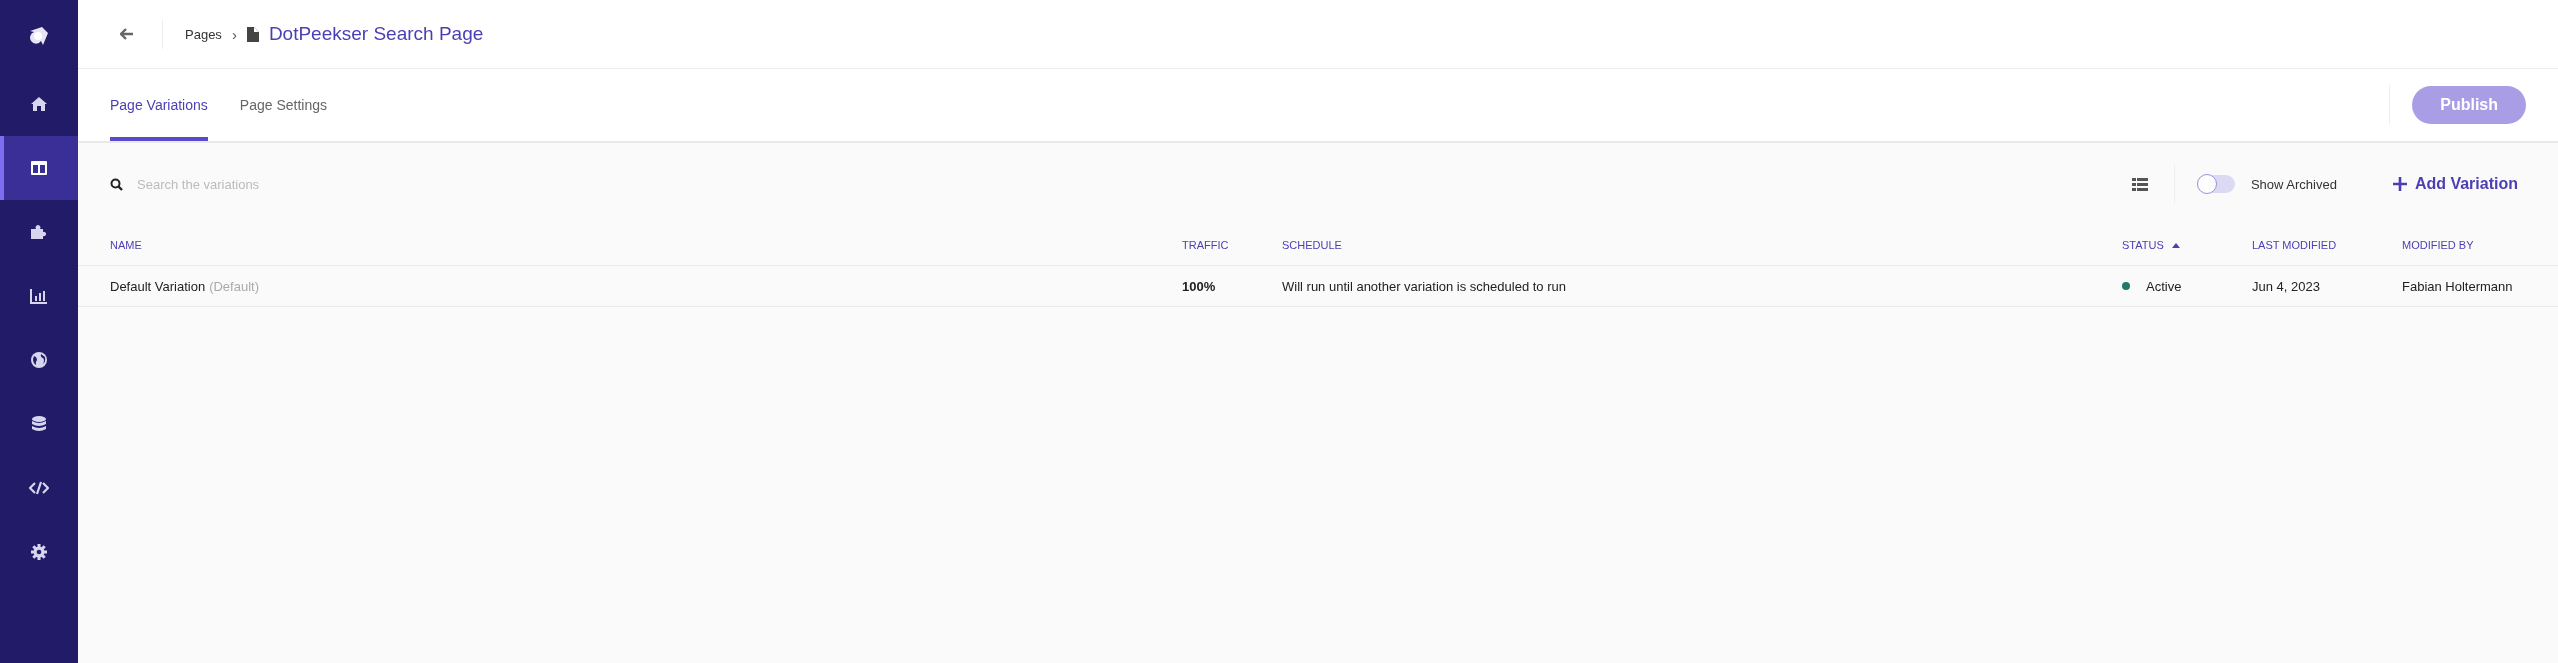  What do you see at coordinates (2139, 184) in the screenshot?
I see `list-icon` at bounding box center [2139, 184].